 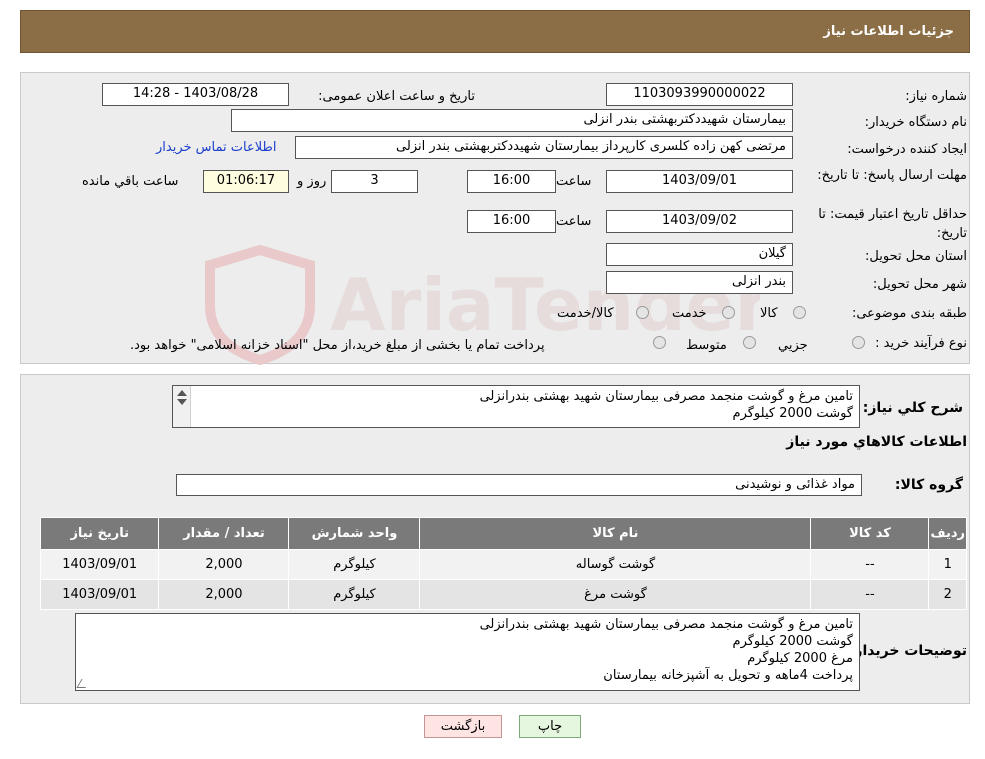 I want to click on summary-label: شرح کلي نياز:, so click(x=912, y=408).